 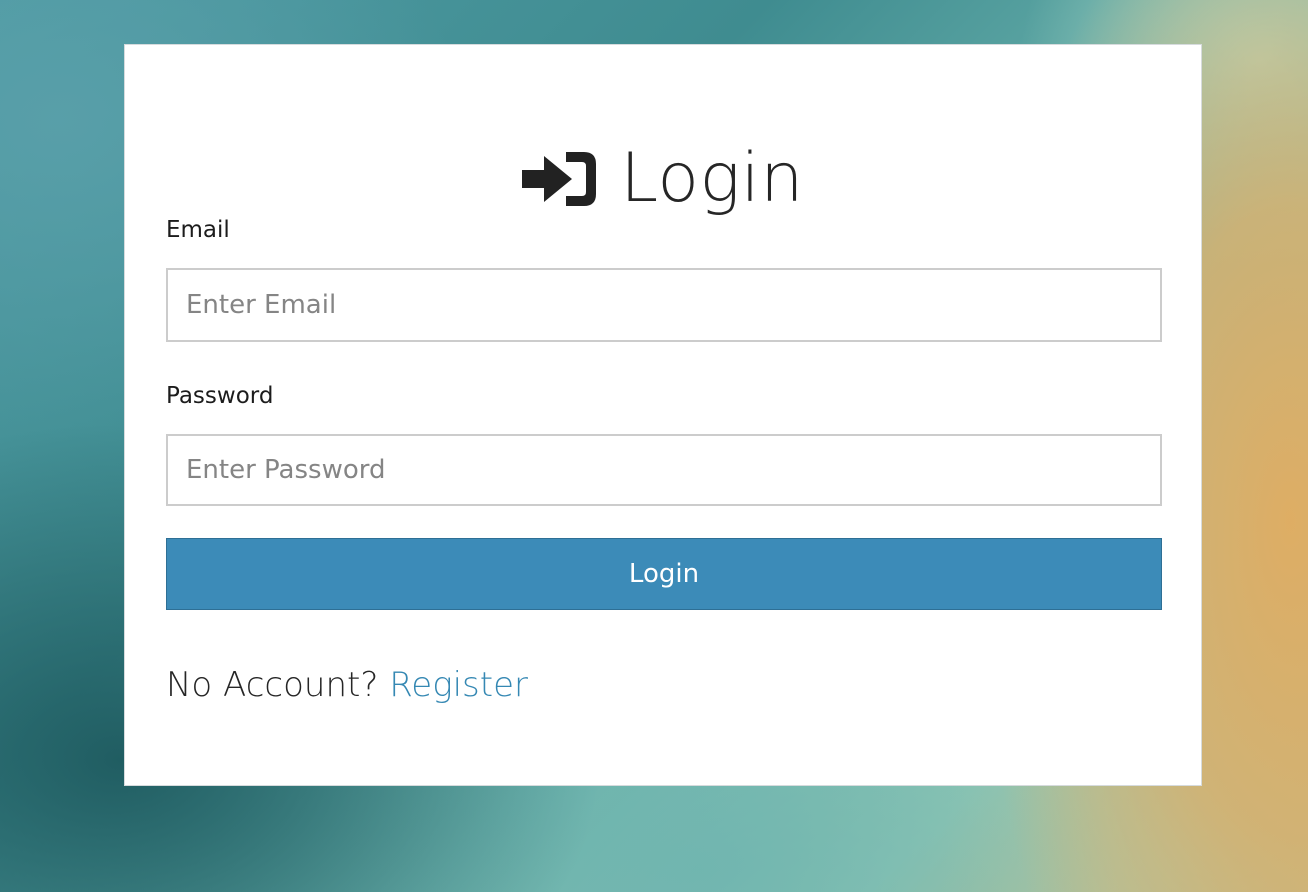 I want to click on sign-in-icon, so click(x=560, y=179).